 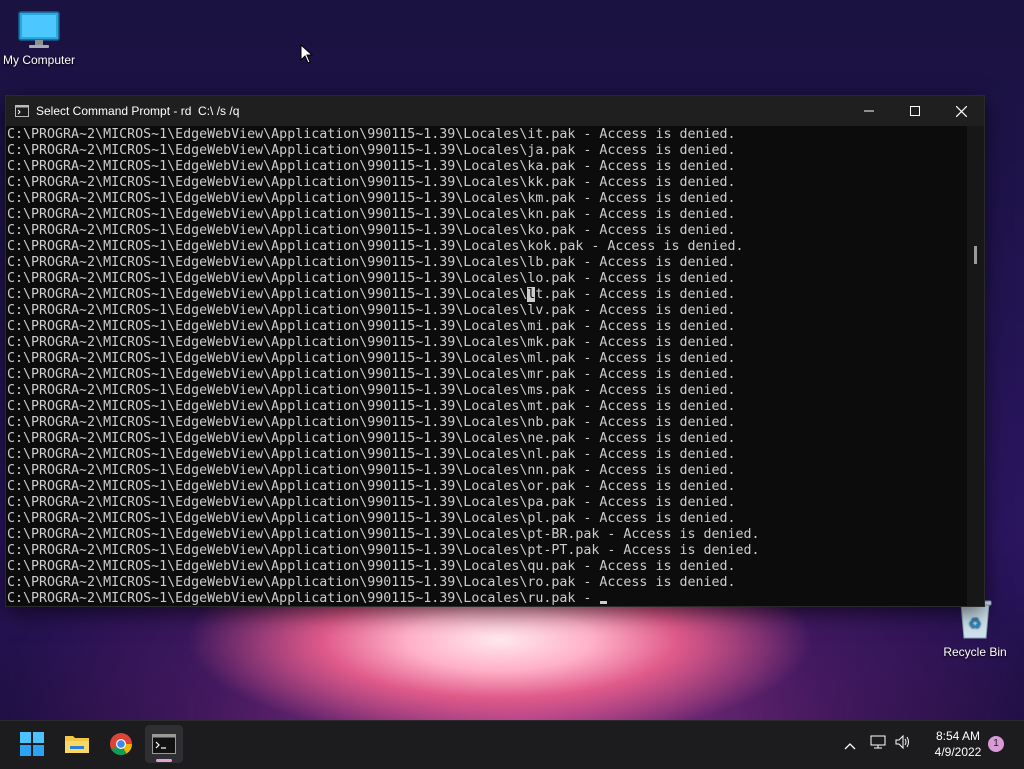 What do you see at coordinates (958, 736) in the screenshot?
I see `clock-time: 8:54 AM` at bounding box center [958, 736].